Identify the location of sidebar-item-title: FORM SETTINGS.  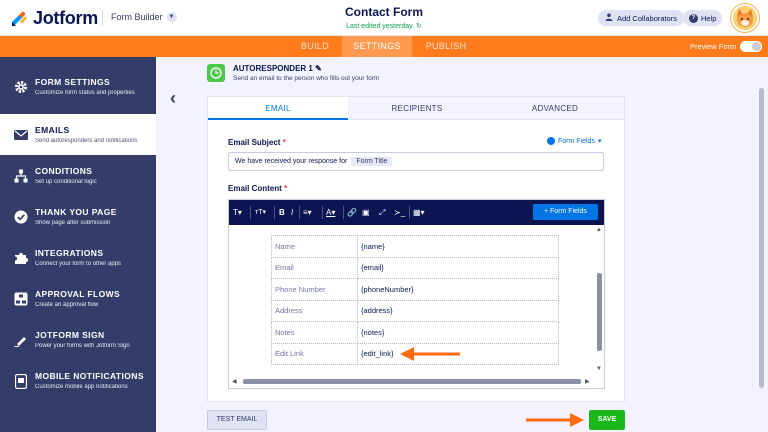
(73, 82).